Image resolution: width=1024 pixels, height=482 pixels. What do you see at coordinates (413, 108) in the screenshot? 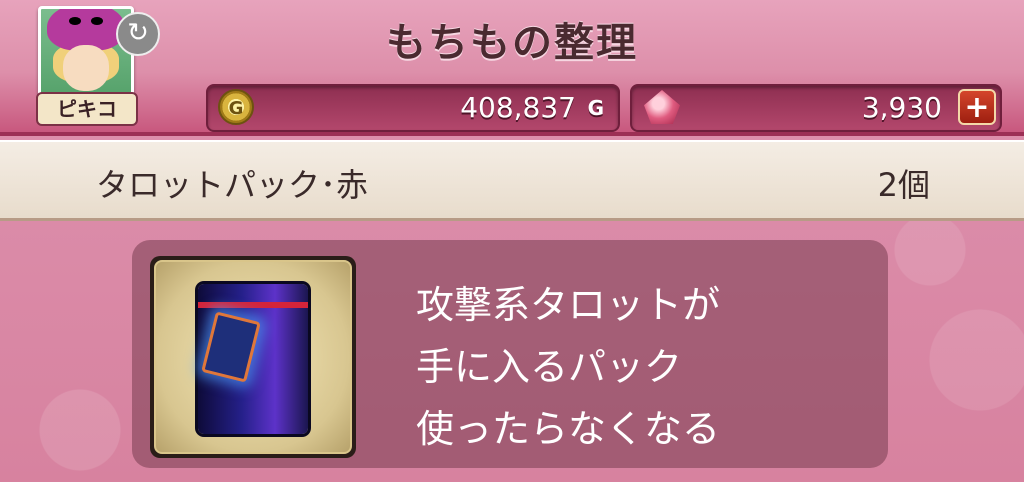
I see `gold-display: G 408,837 G` at bounding box center [413, 108].